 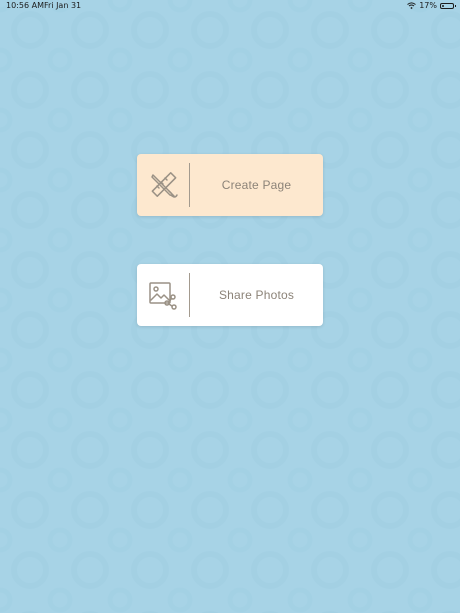 I want to click on wifi-icon, so click(x=412, y=5).